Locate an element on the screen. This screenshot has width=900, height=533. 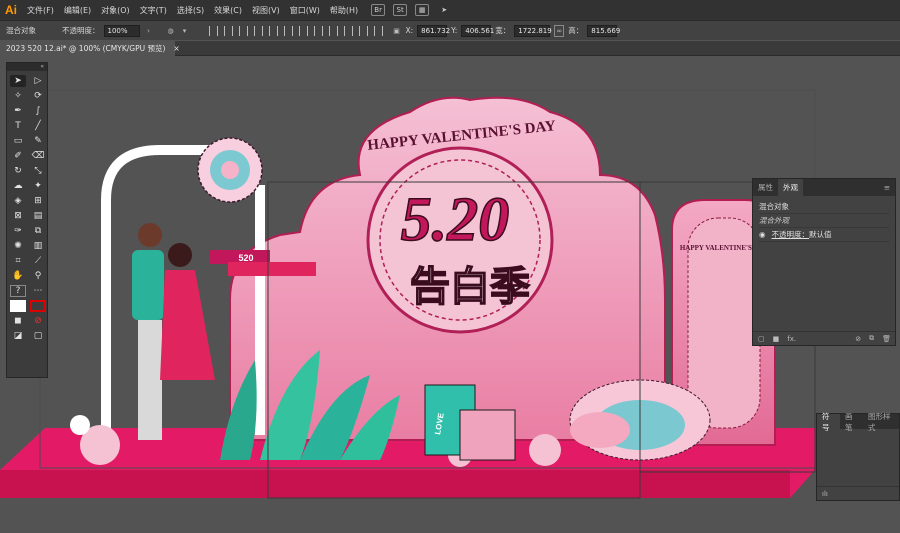
help-icon: ? is located at coordinates (18, 291).